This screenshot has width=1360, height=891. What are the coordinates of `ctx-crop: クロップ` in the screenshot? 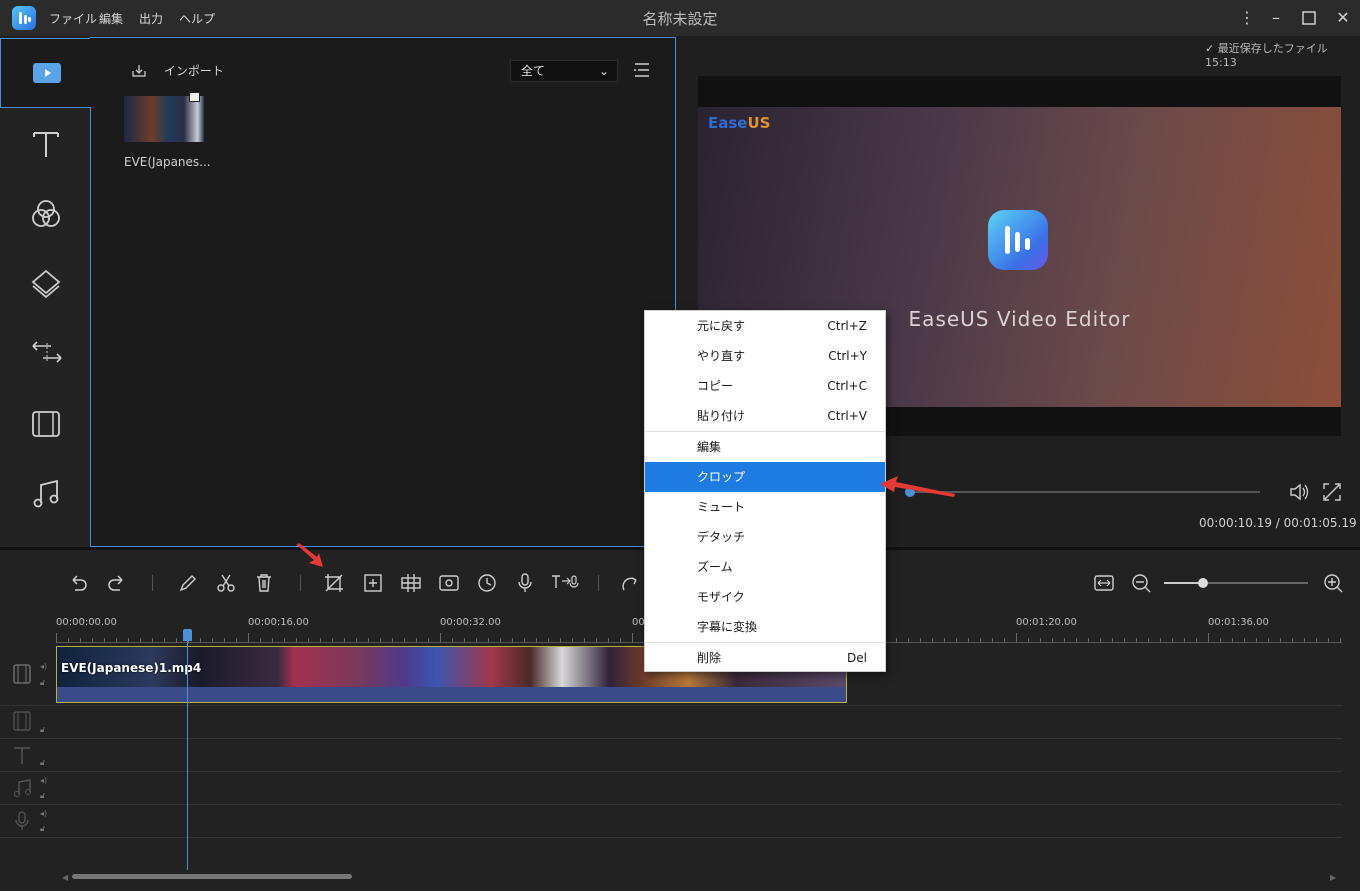 It's located at (765, 477).